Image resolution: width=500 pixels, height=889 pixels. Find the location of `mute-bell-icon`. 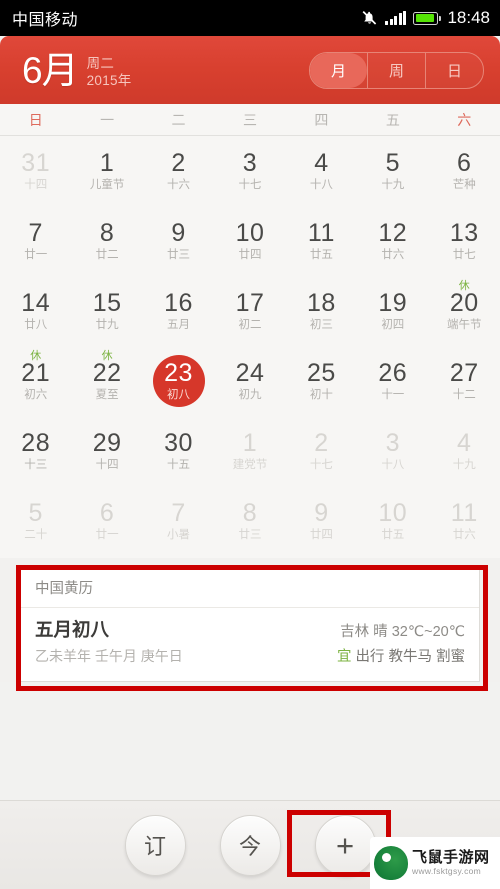

mute-bell-icon is located at coordinates (369, 18).